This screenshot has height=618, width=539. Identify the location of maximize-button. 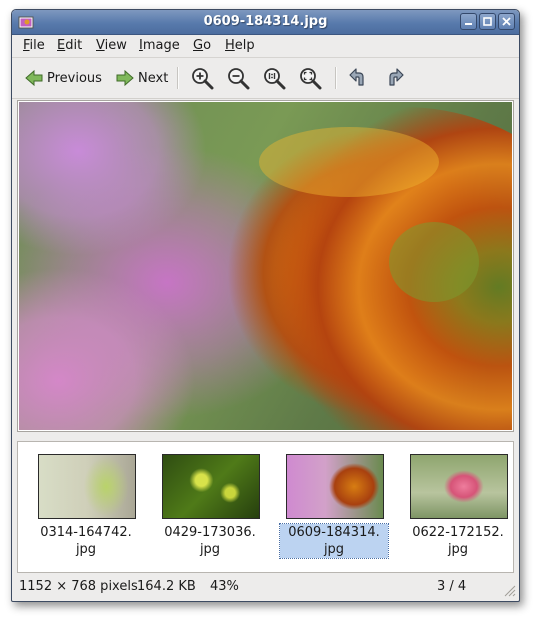
(487, 21).